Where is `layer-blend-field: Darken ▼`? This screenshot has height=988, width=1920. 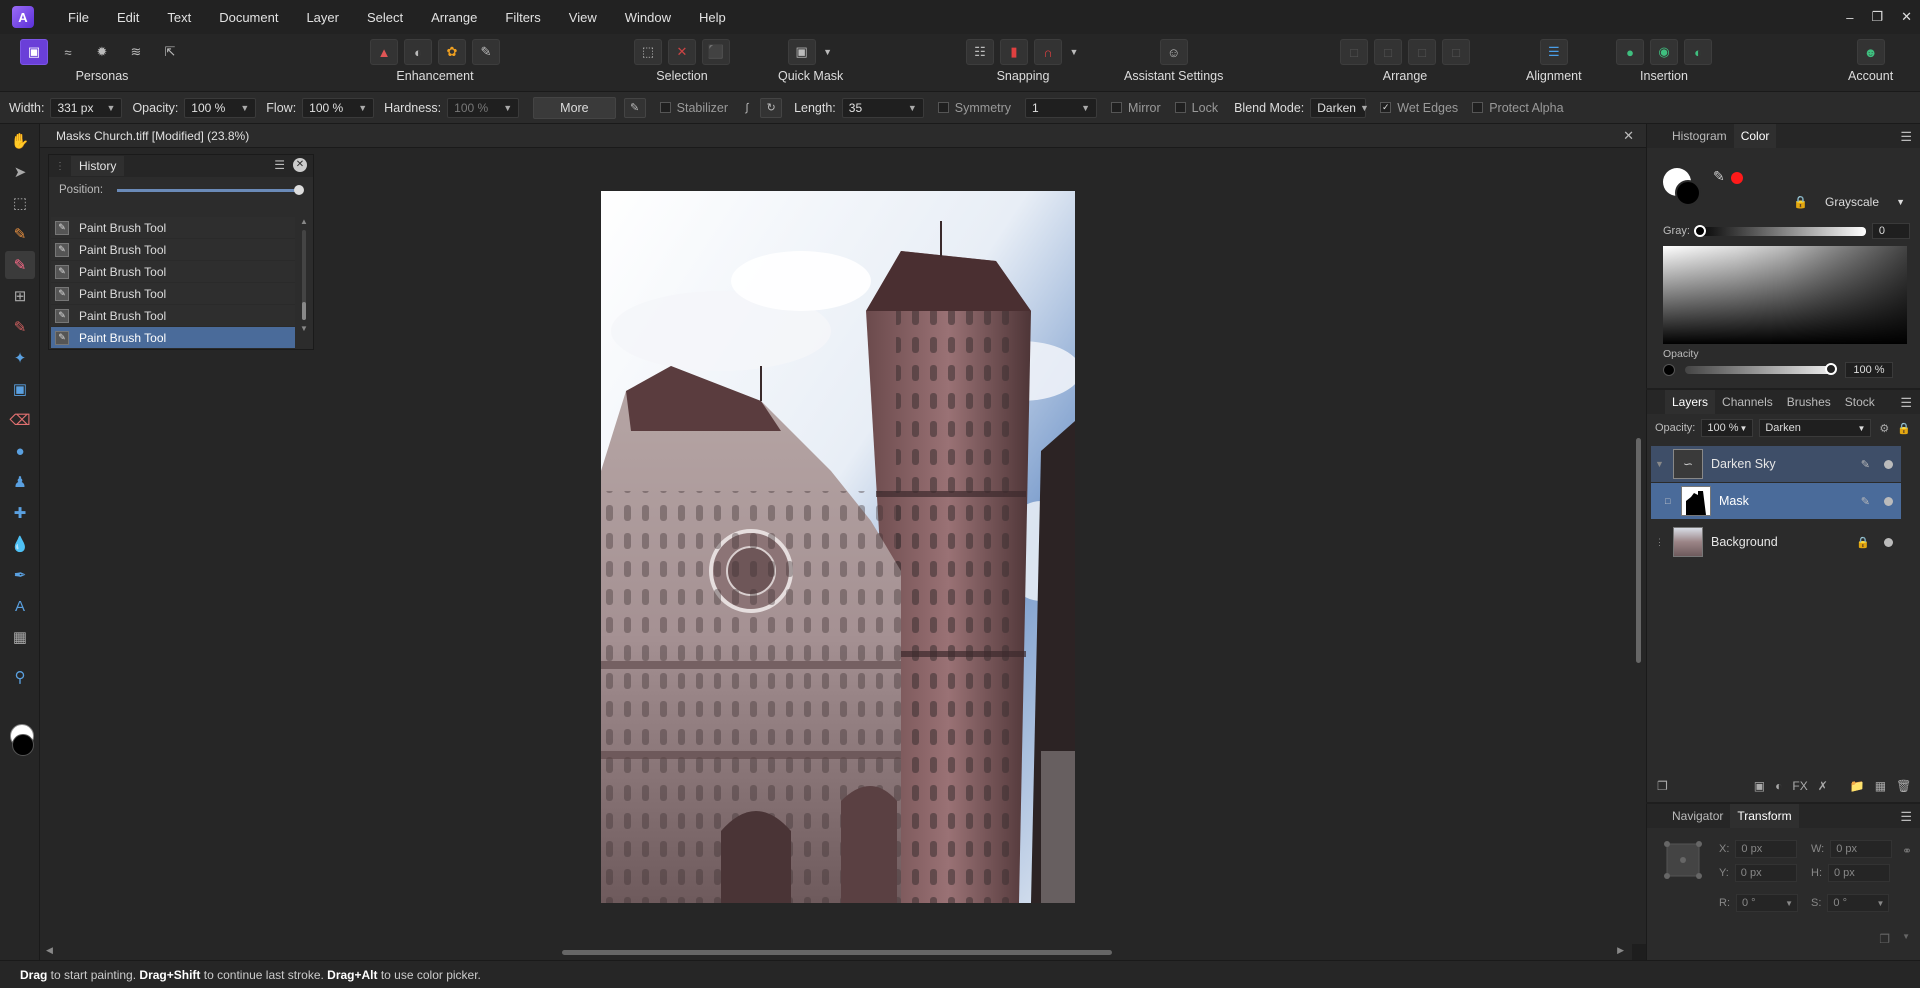 layer-blend-field: Darken ▼ is located at coordinates (1815, 428).